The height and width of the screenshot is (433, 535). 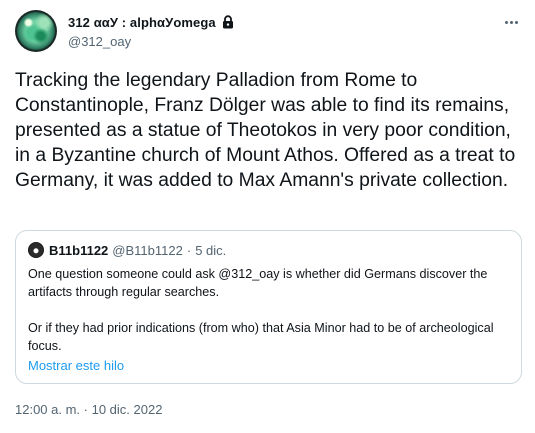 What do you see at coordinates (227, 22) in the screenshot?
I see `lock-icon` at bounding box center [227, 22].